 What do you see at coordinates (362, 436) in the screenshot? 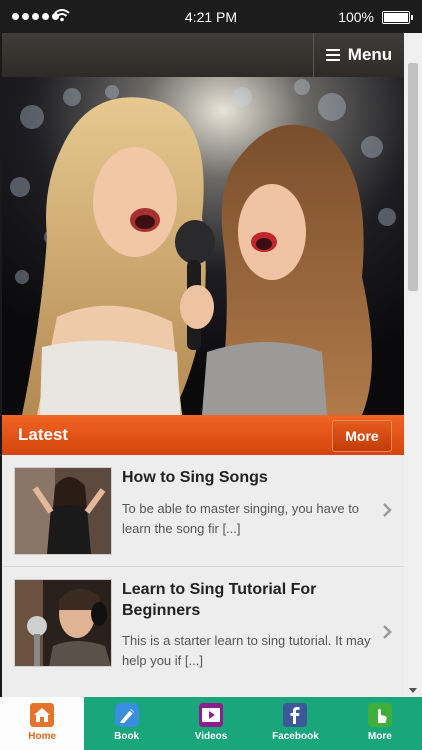
I see `more-button: More` at bounding box center [362, 436].